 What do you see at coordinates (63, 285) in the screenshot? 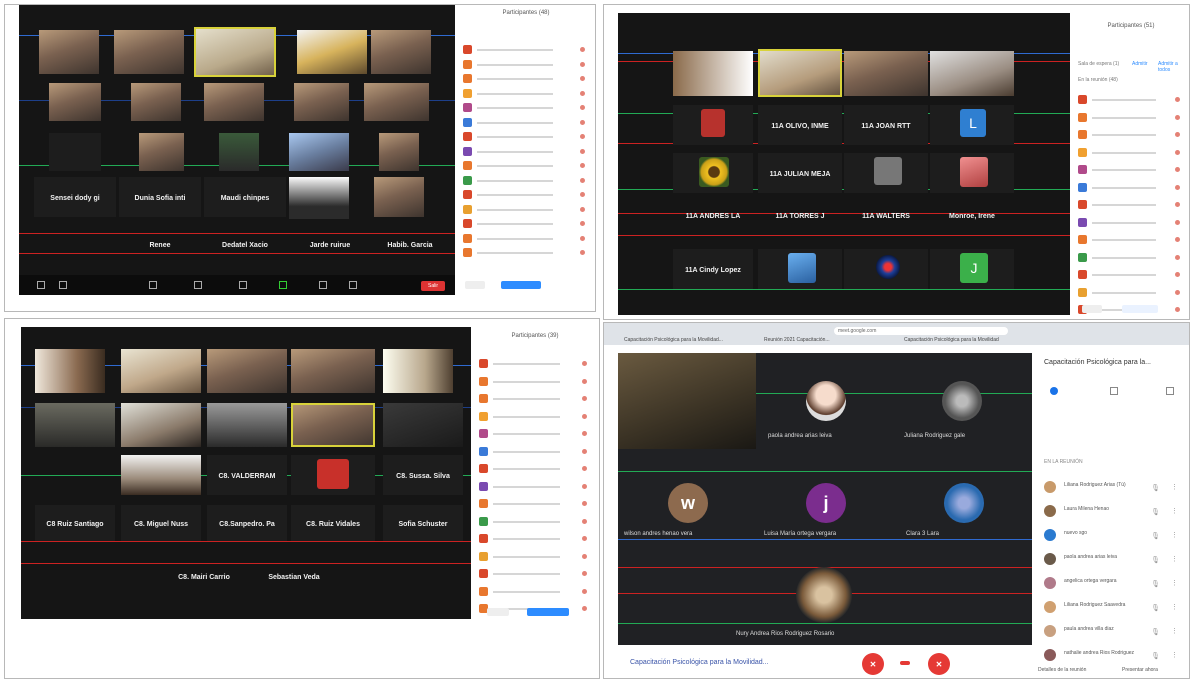
I see `video-camera-icon` at bounding box center [63, 285].